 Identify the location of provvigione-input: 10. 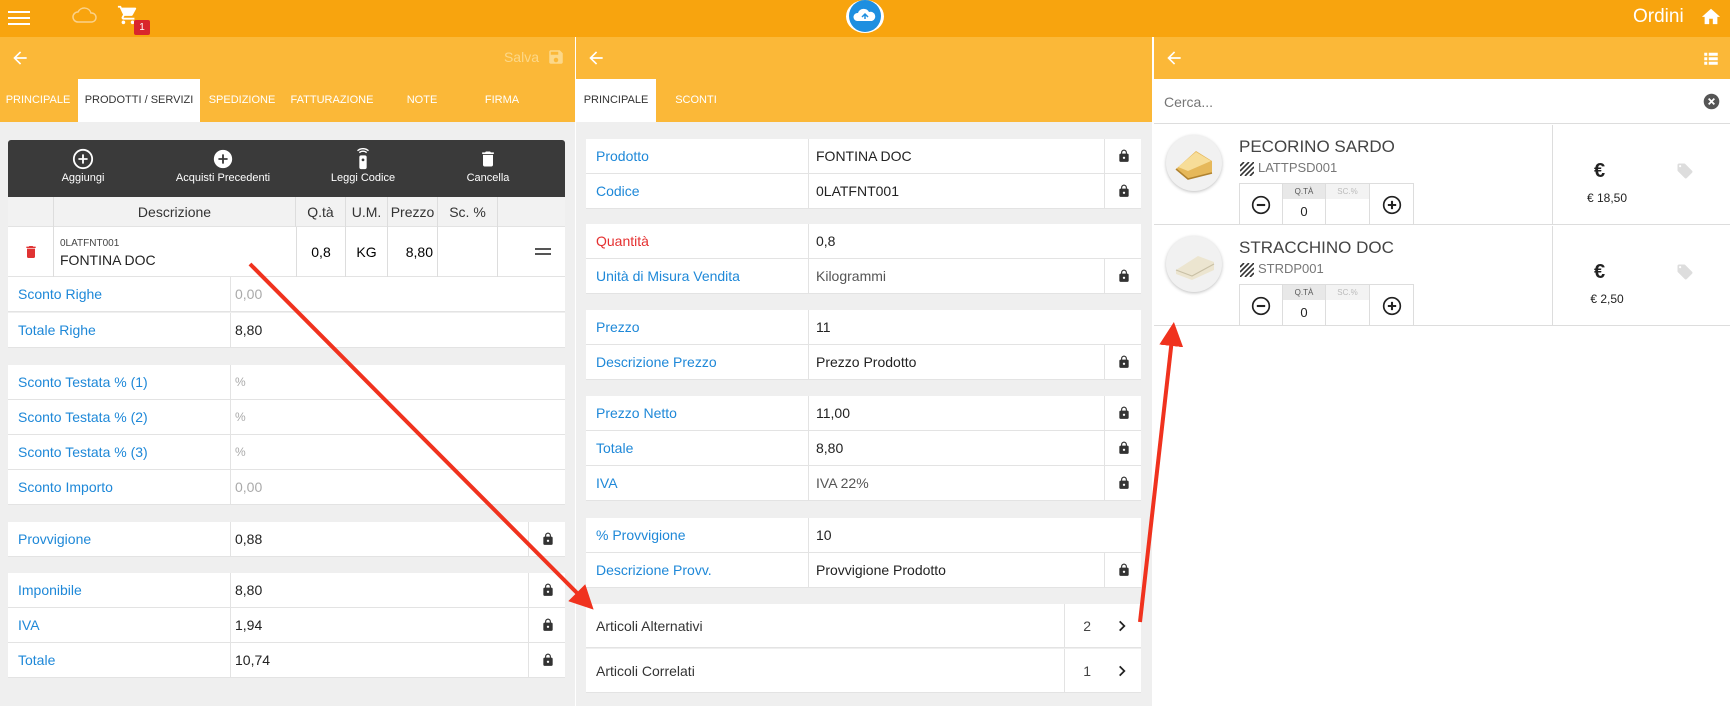
(824, 535).